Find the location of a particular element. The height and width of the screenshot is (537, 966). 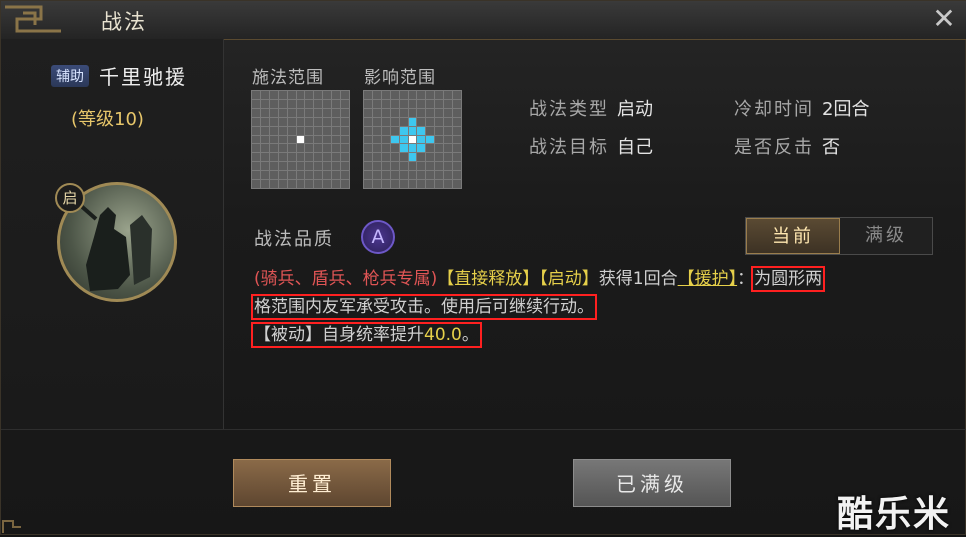

close-icon: ✕ is located at coordinates (944, 19).